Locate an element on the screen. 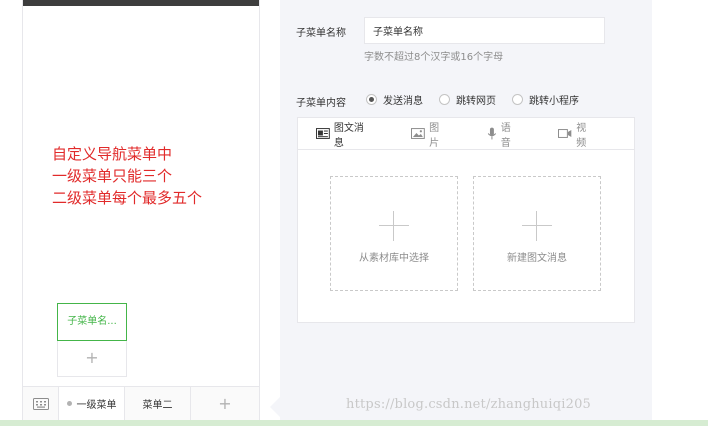  menu-item-label: 菜单二 is located at coordinates (157, 405).